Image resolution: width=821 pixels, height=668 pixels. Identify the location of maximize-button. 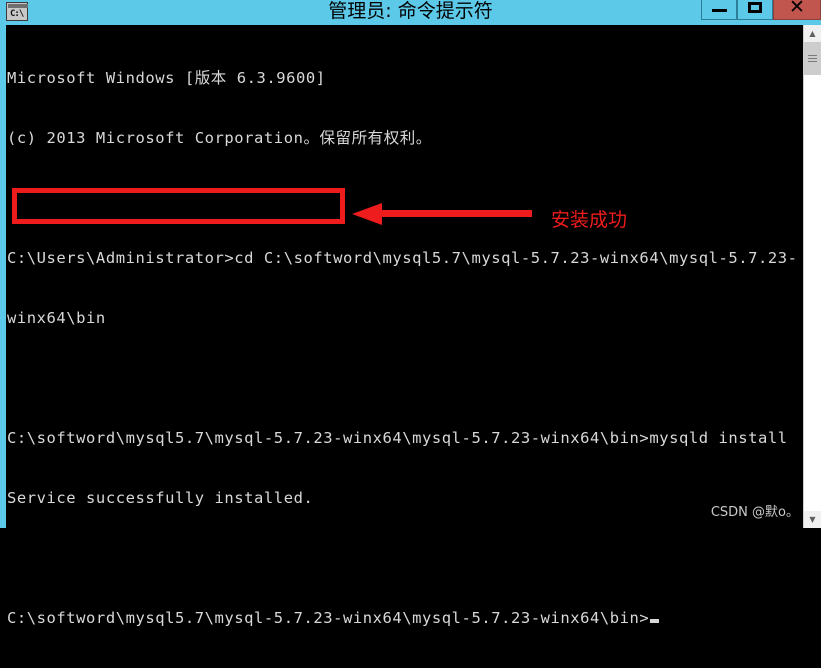
(755, 10).